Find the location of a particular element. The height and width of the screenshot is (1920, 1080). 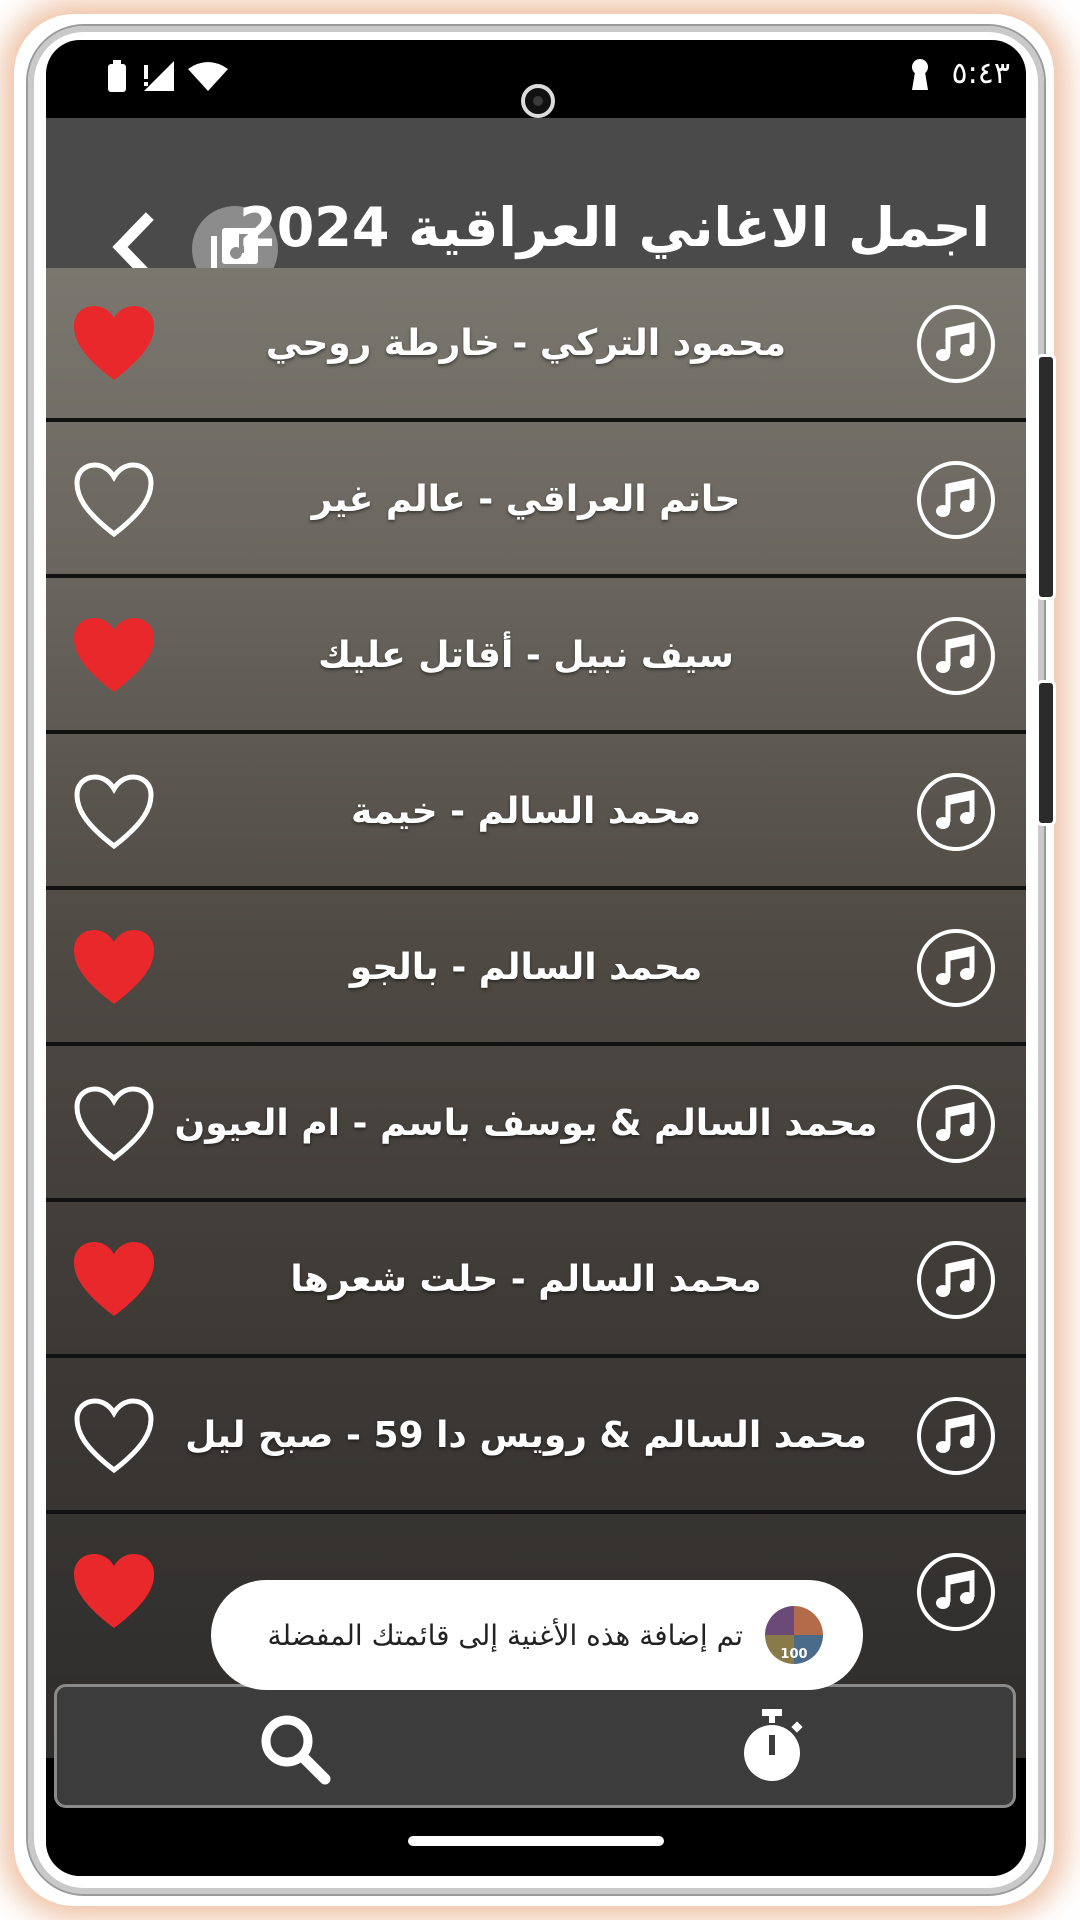

status-icons is located at coordinates (168, 76).